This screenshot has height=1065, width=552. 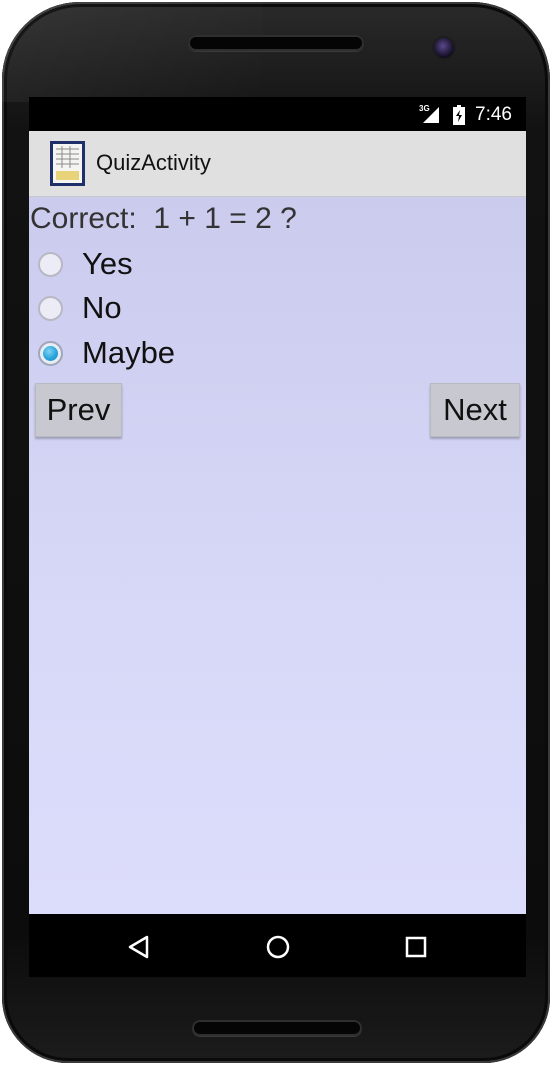 I want to click on navigation-bar, so click(x=277, y=945).